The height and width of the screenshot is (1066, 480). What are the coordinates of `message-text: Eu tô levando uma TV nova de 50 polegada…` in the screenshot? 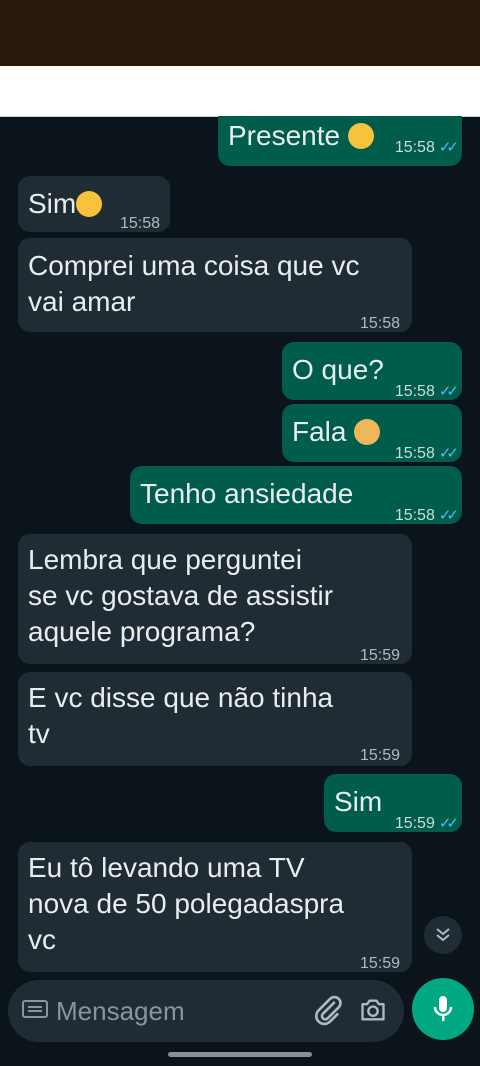 It's located at (186, 903).